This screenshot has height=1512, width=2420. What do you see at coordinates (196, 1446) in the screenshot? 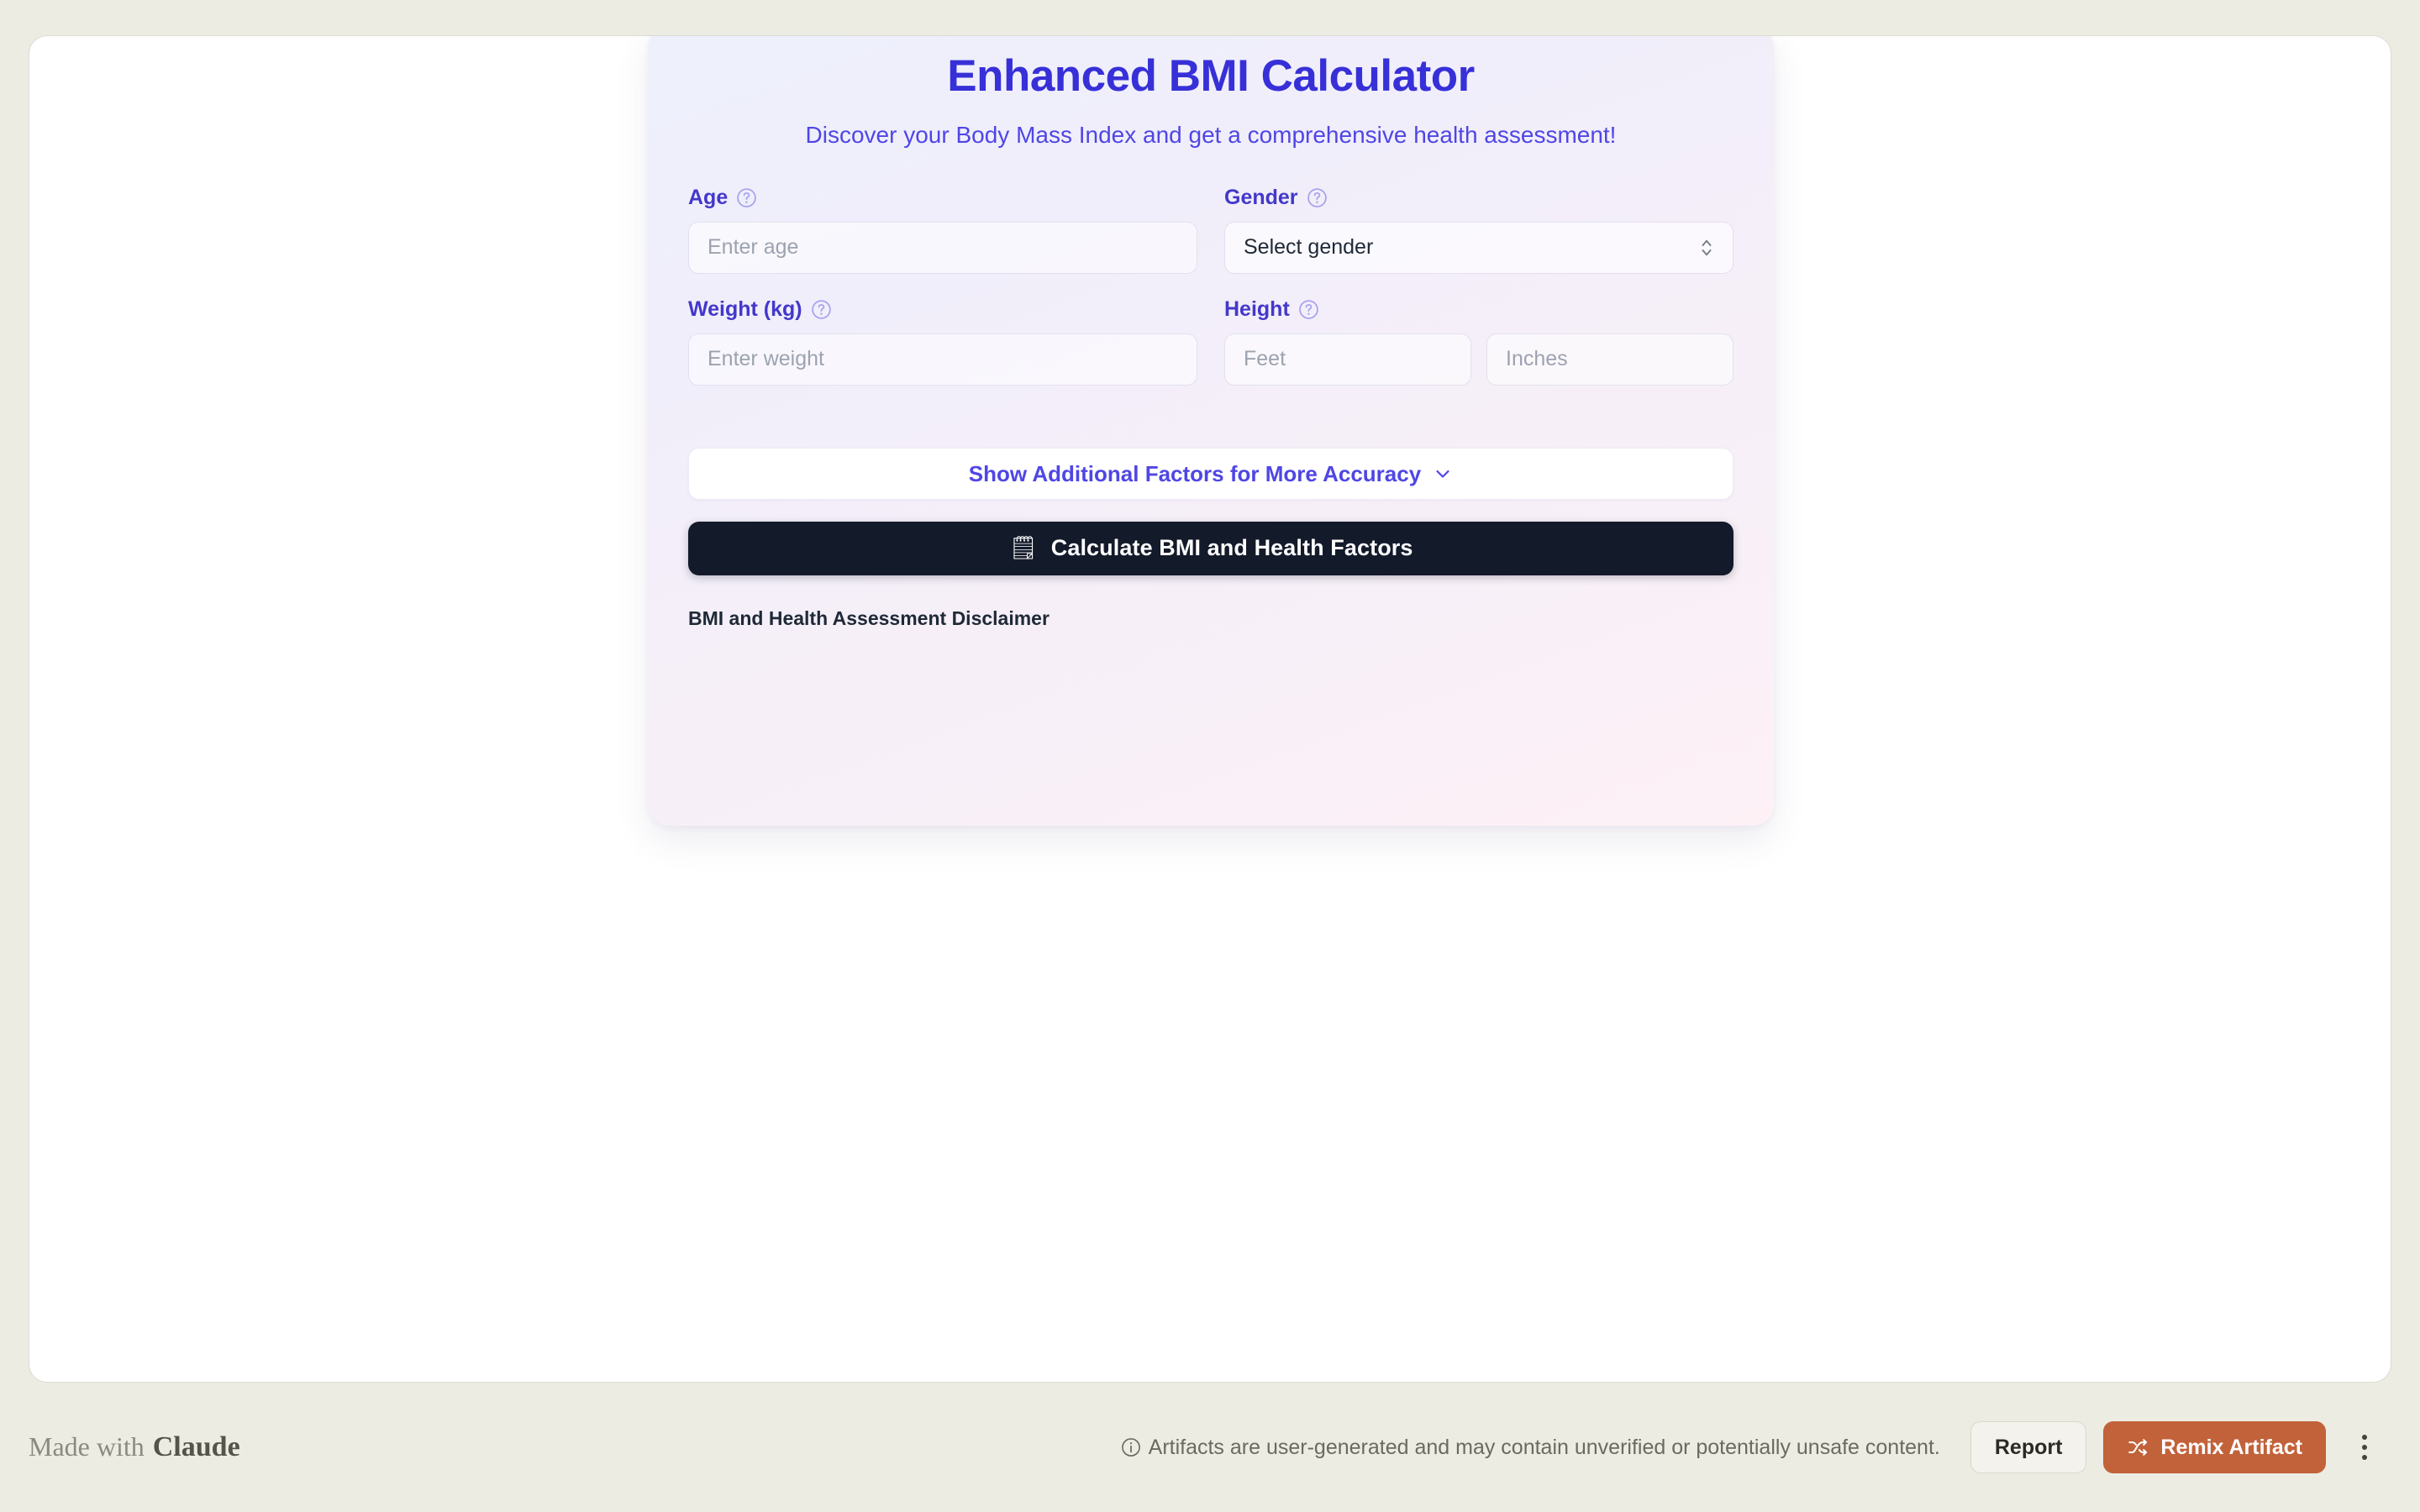
I see `claude-wordmark: Claude` at bounding box center [196, 1446].